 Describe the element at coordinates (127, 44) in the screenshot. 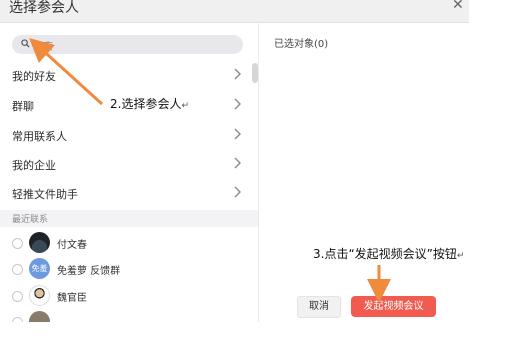

I see `search-input: 搜索` at that location.